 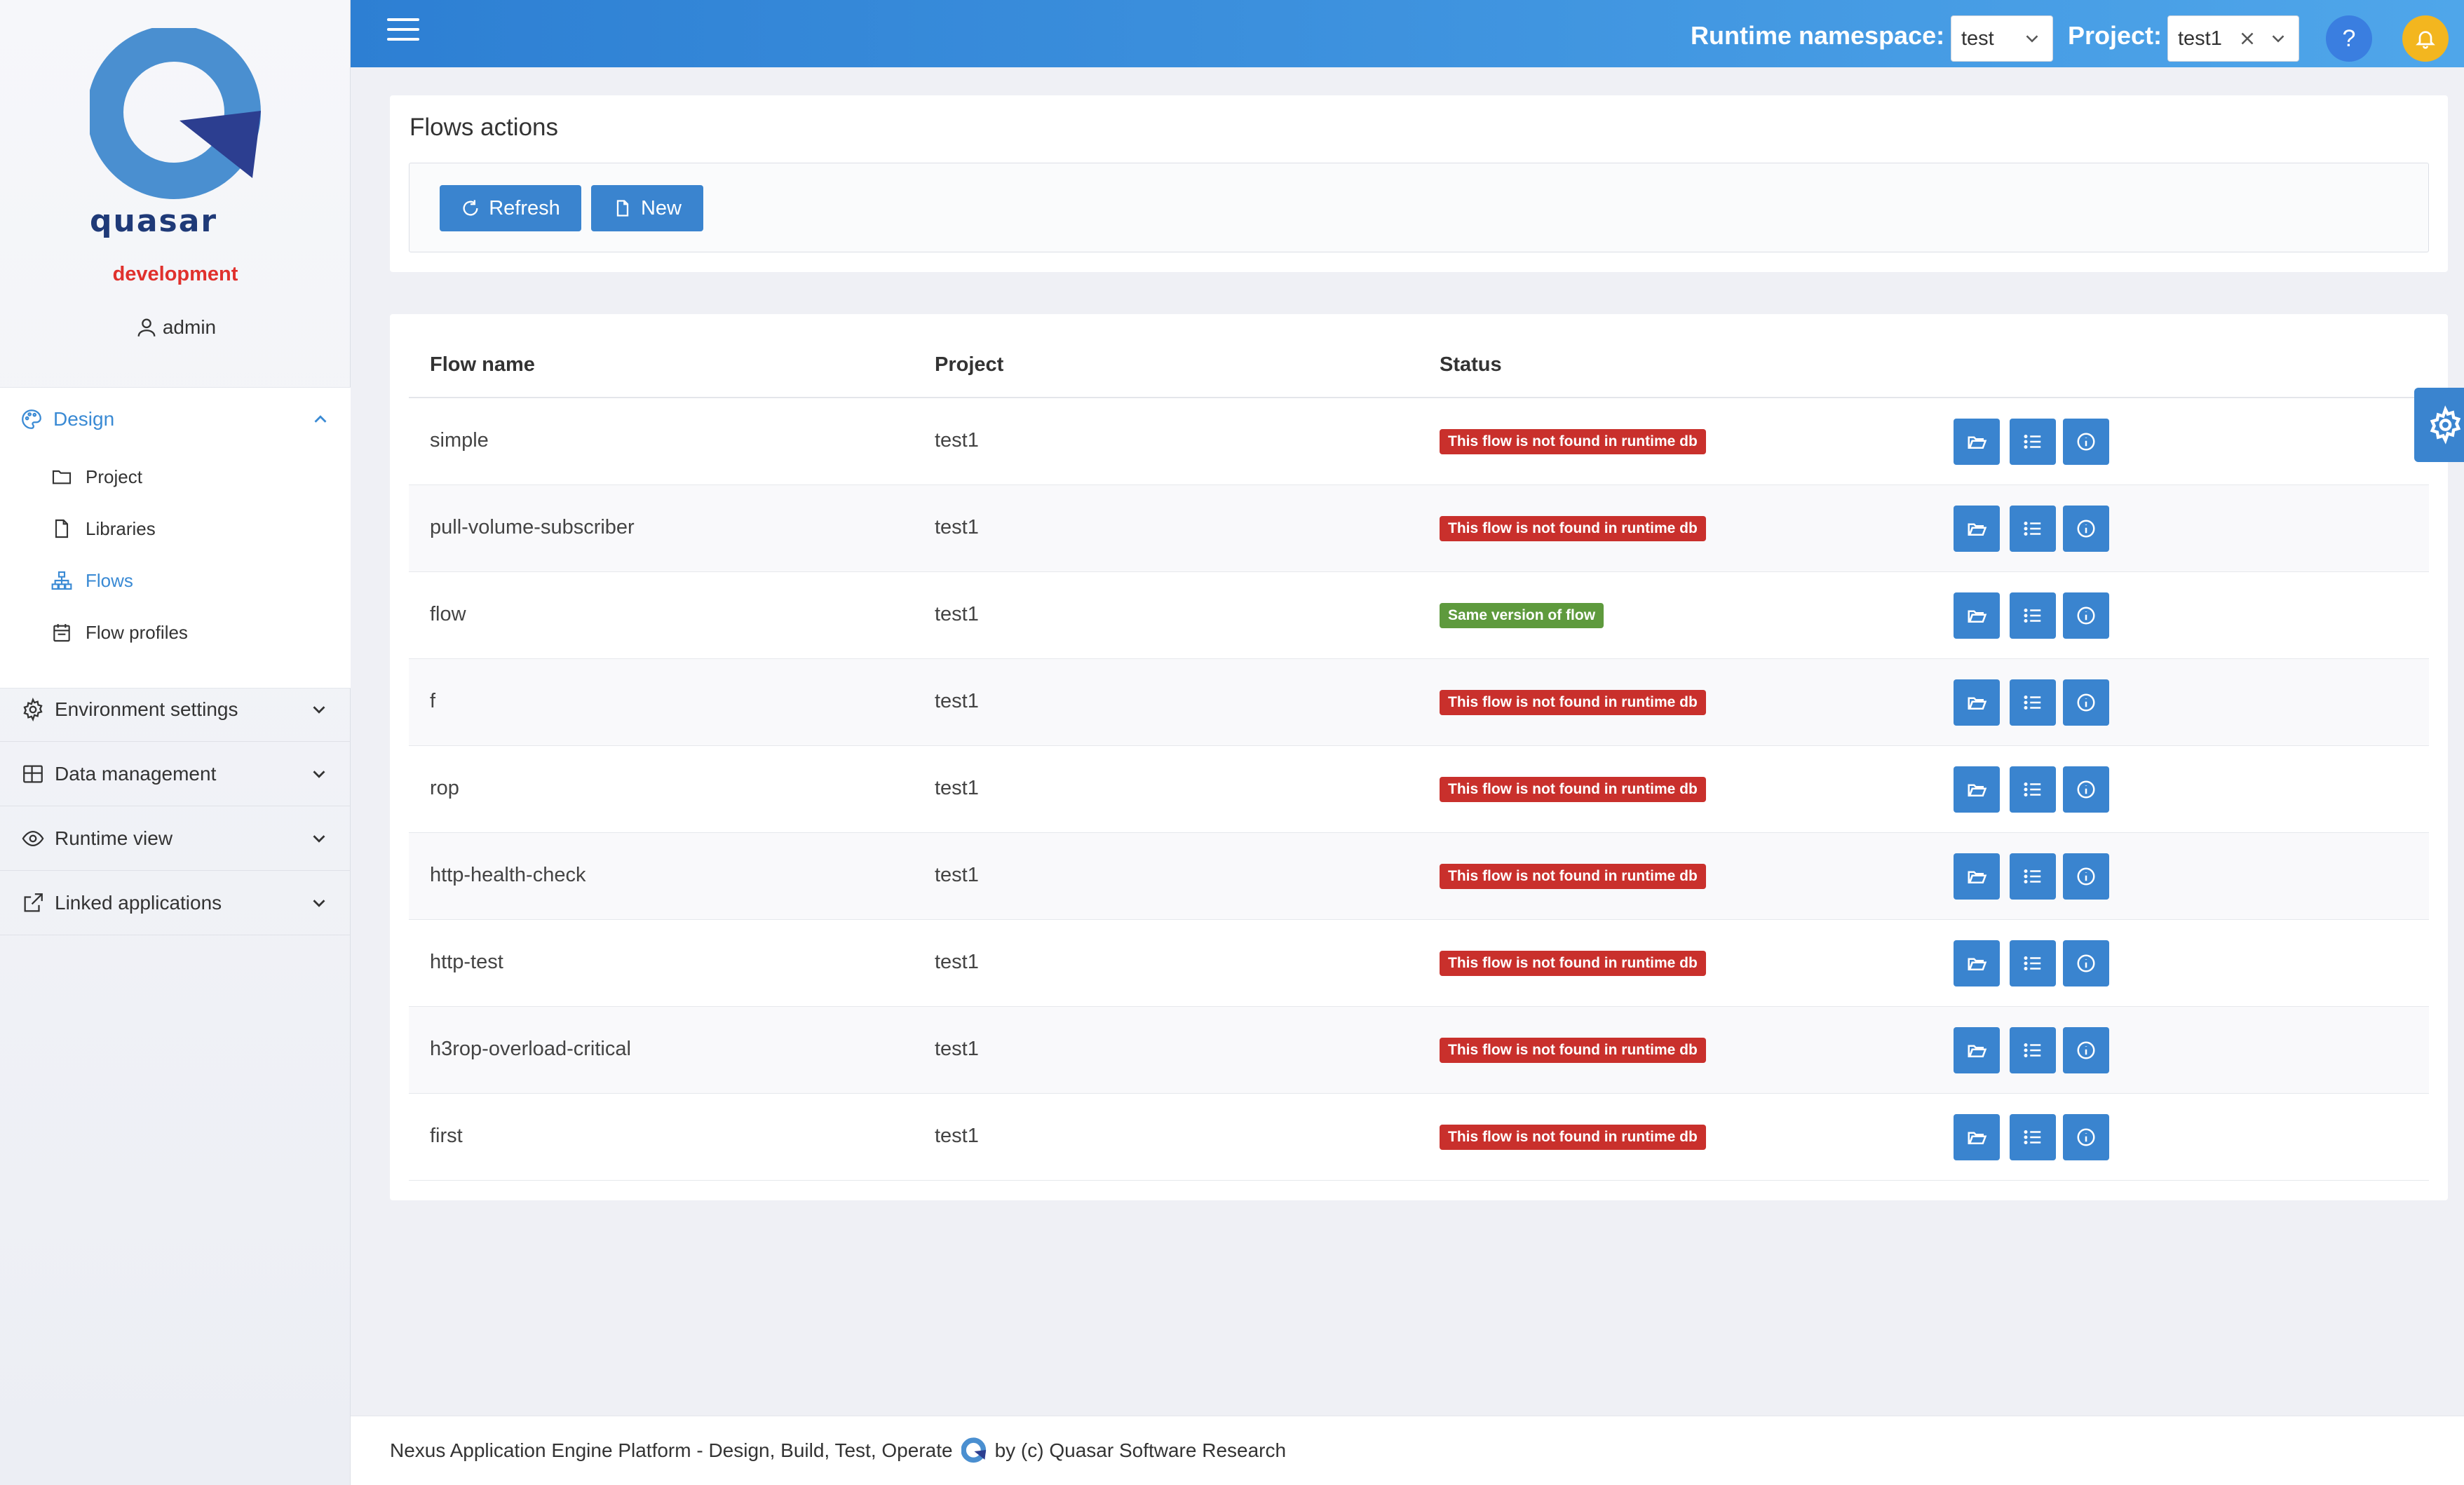 I want to click on namespace-select: test, so click(x=2002, y=38).